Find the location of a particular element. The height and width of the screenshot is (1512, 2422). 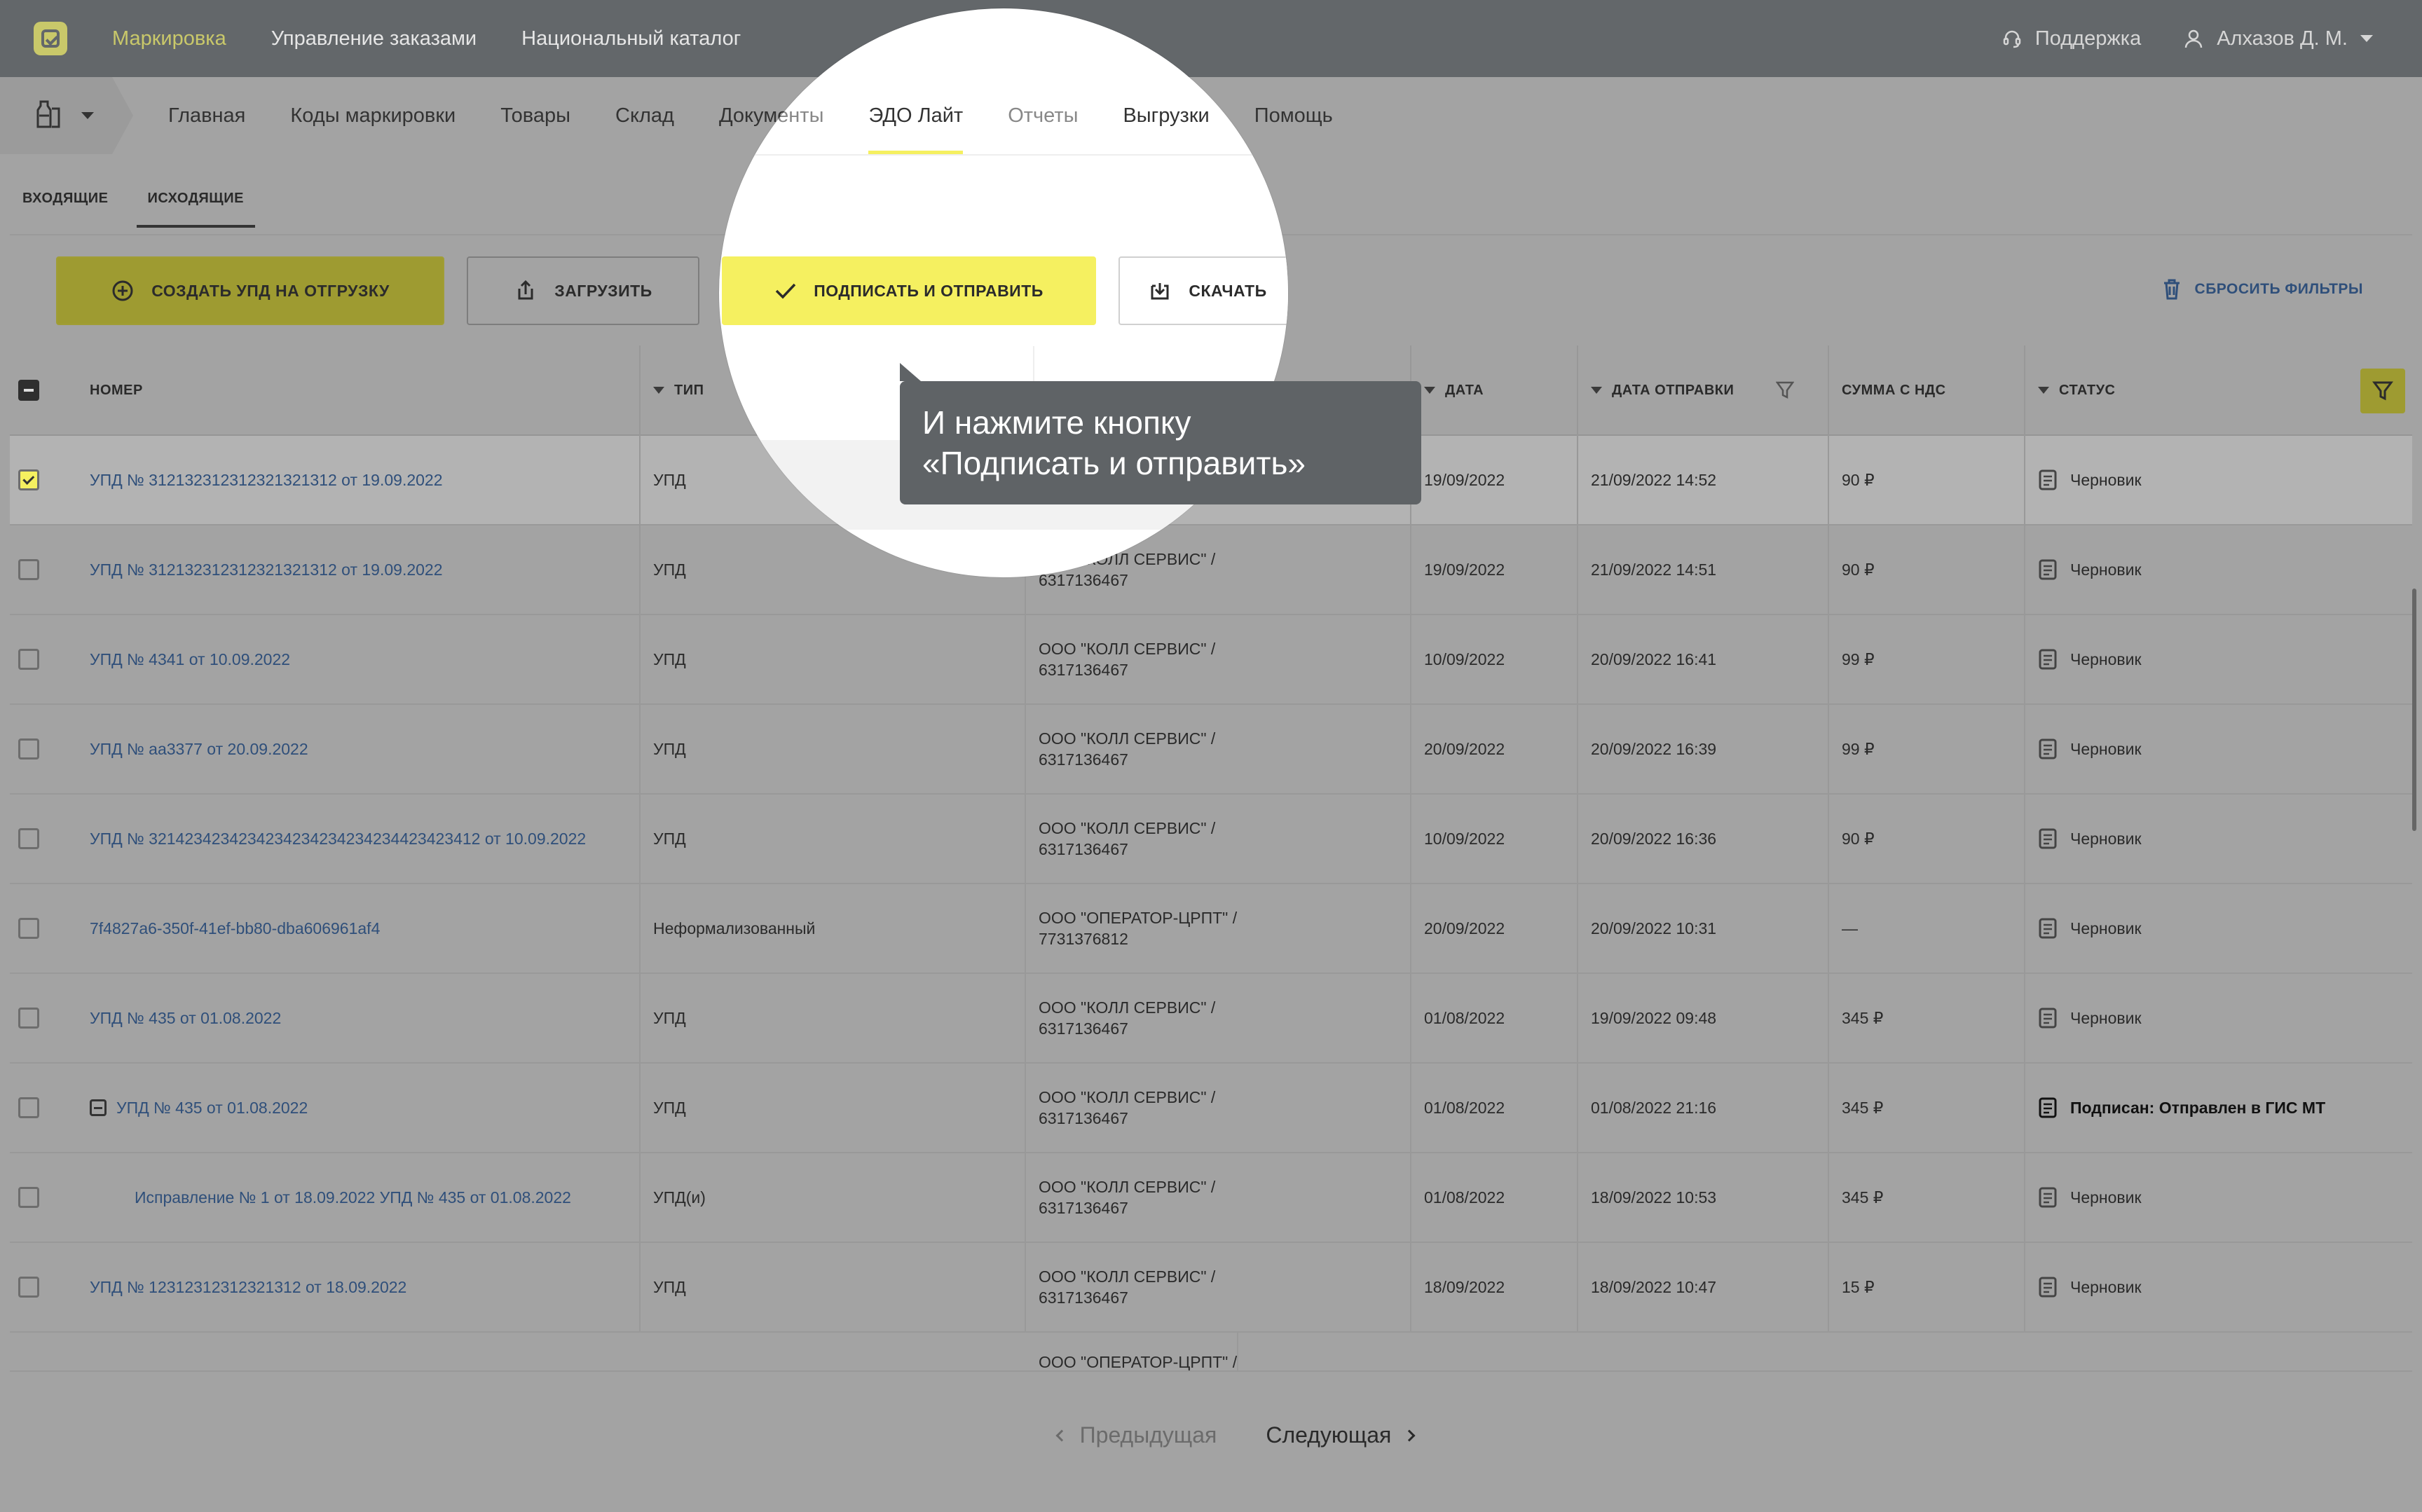

chevron-down-icon is located at coordinates (2366, 38).